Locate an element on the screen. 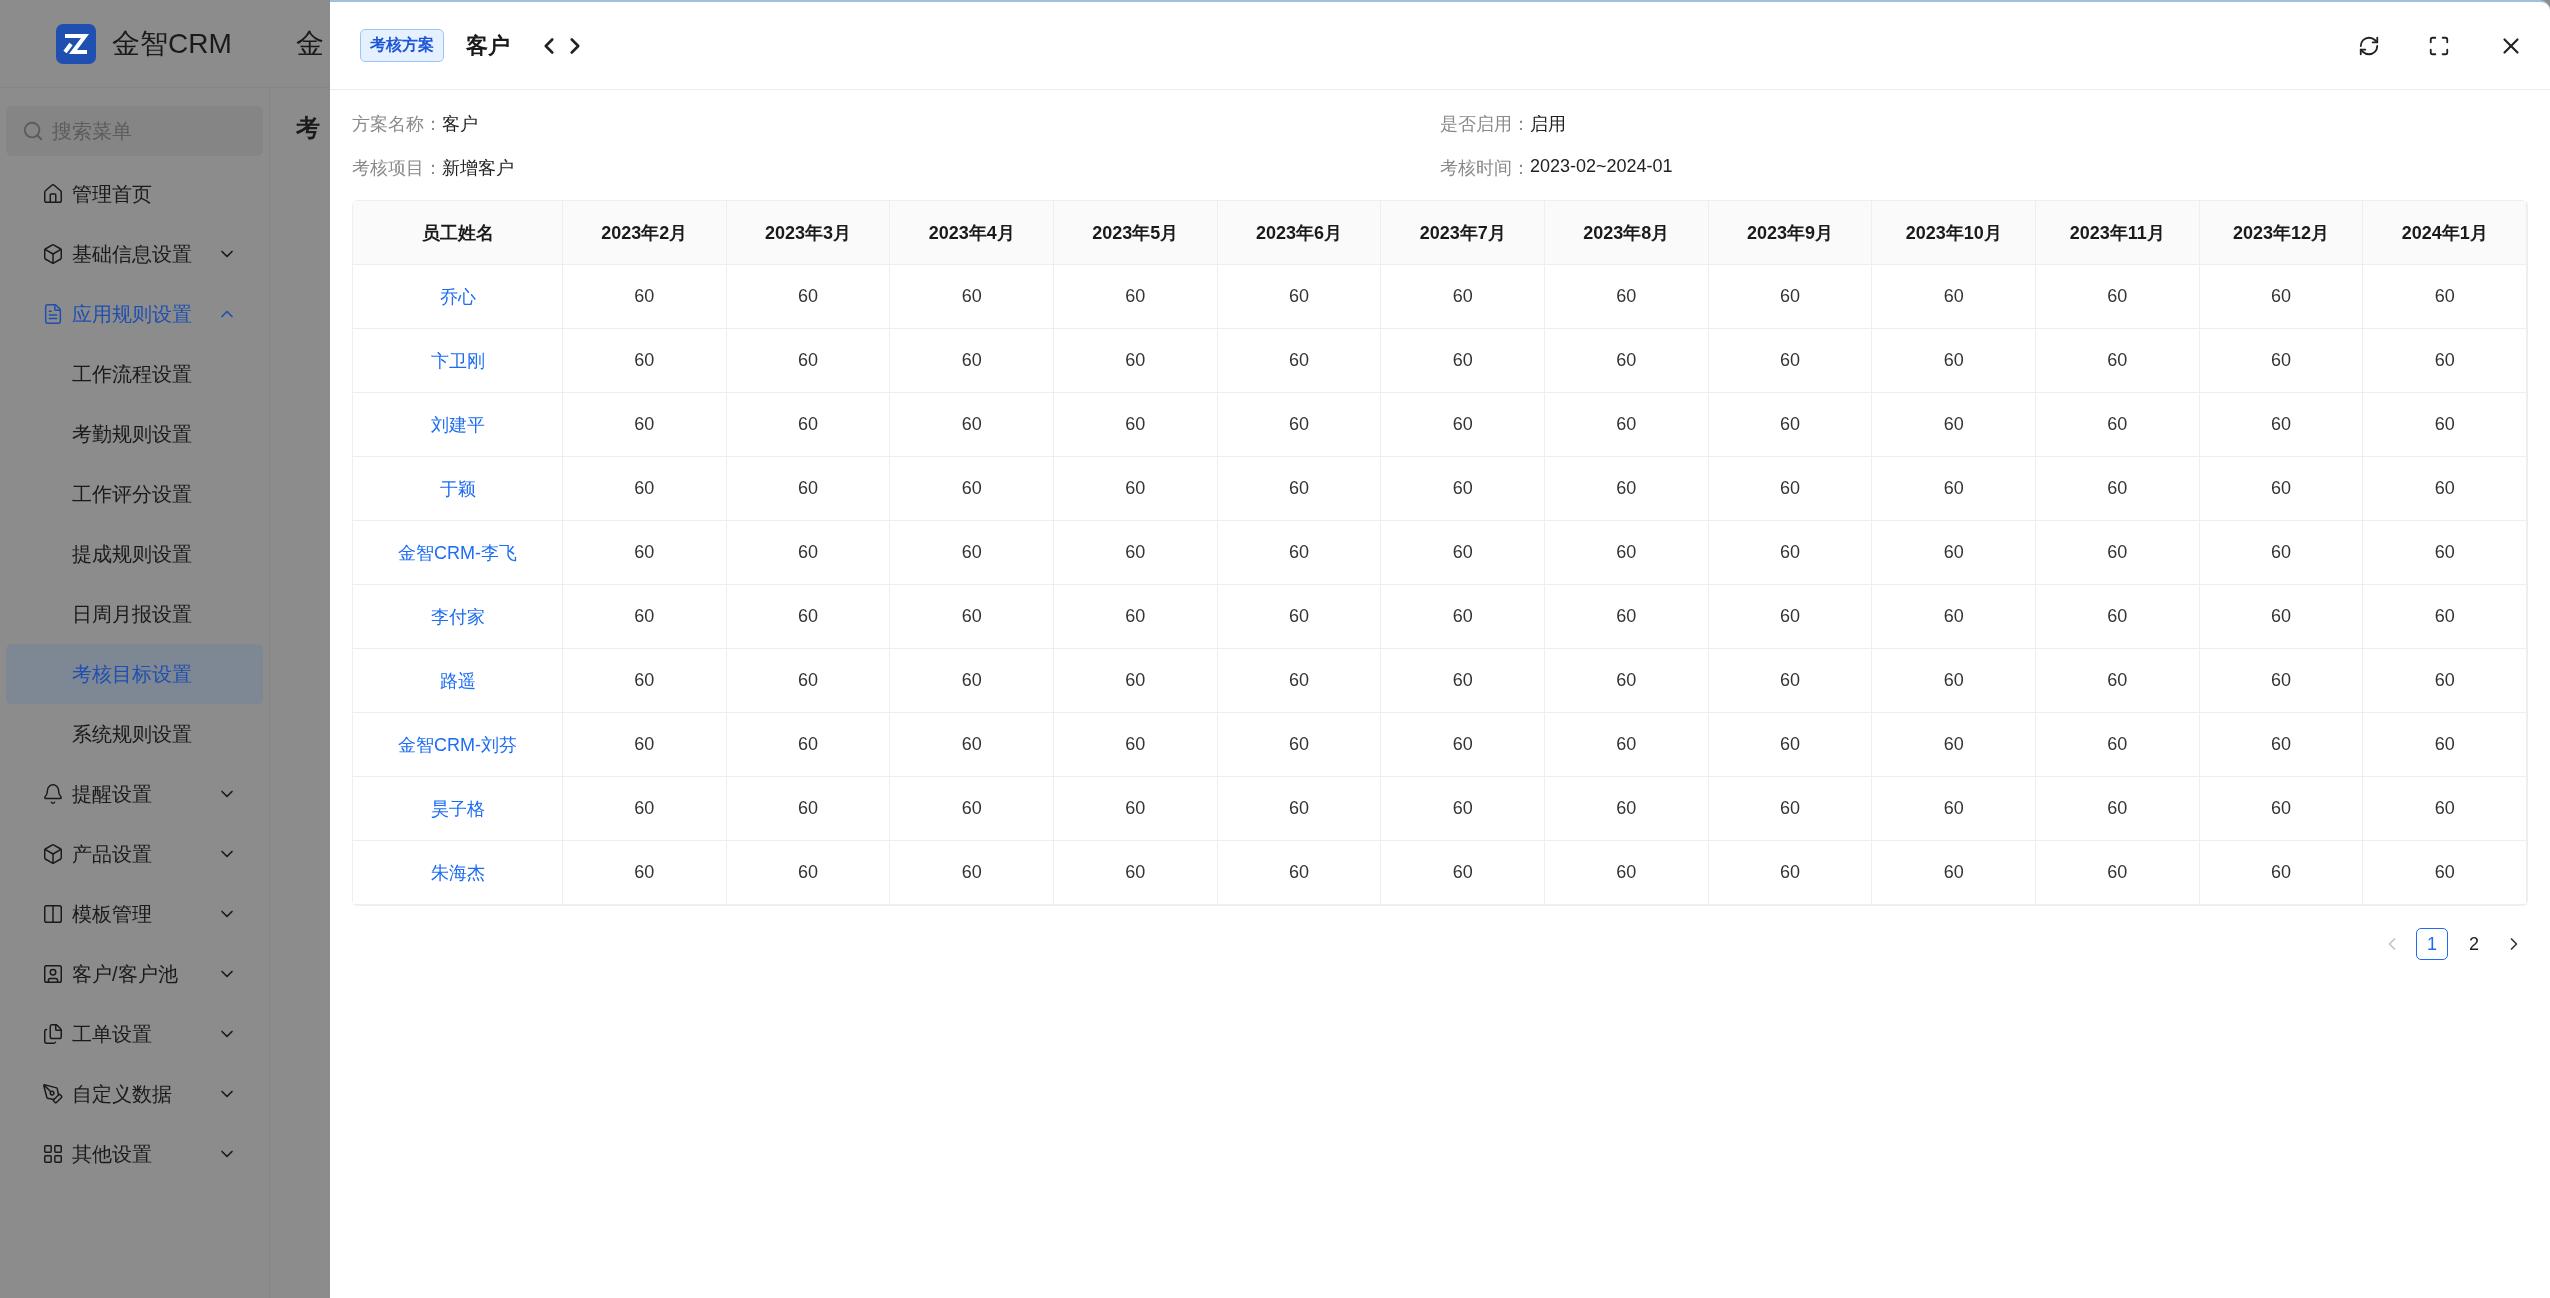  menu-group: 工单设置 is located at coordinates (134, 1034).